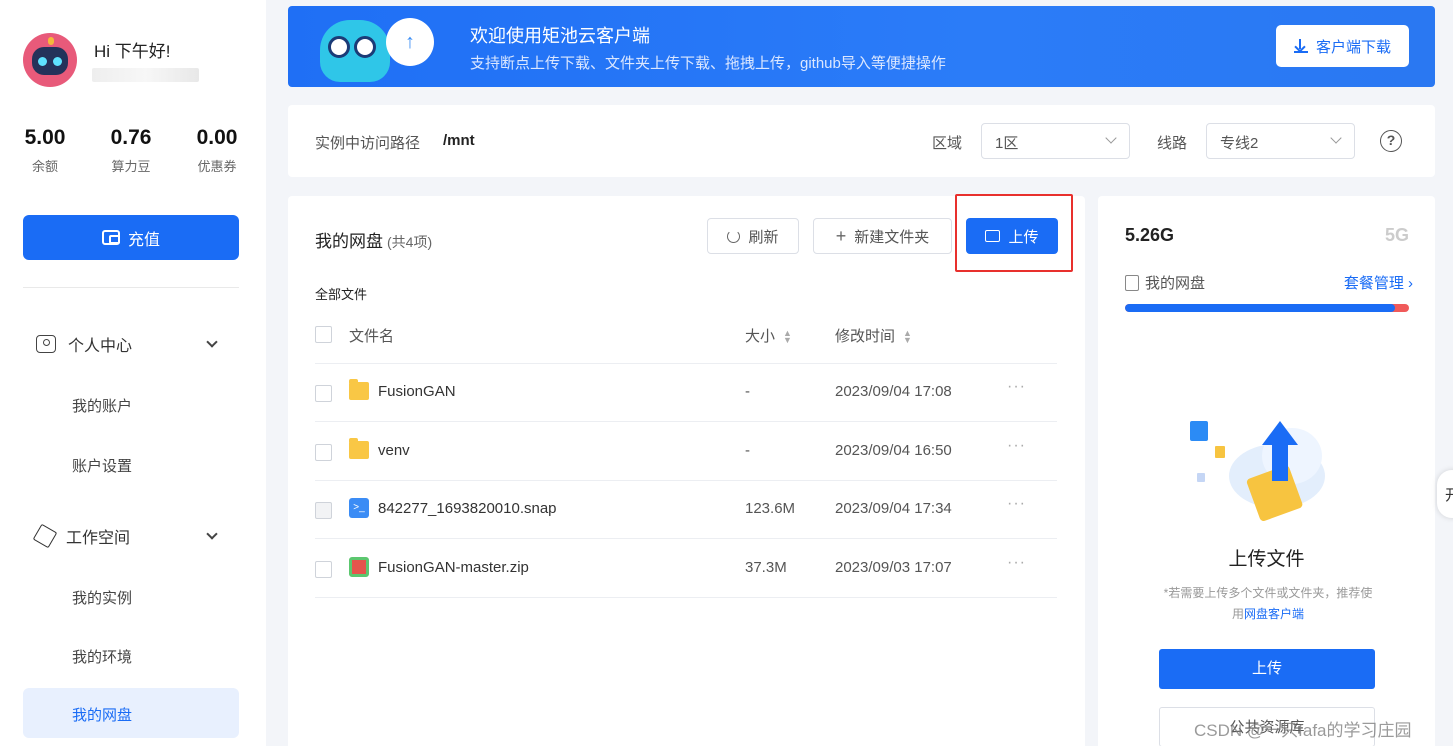 The image size is (1453, 746). I want to click on header-name: 文件名, so click(372, 336).